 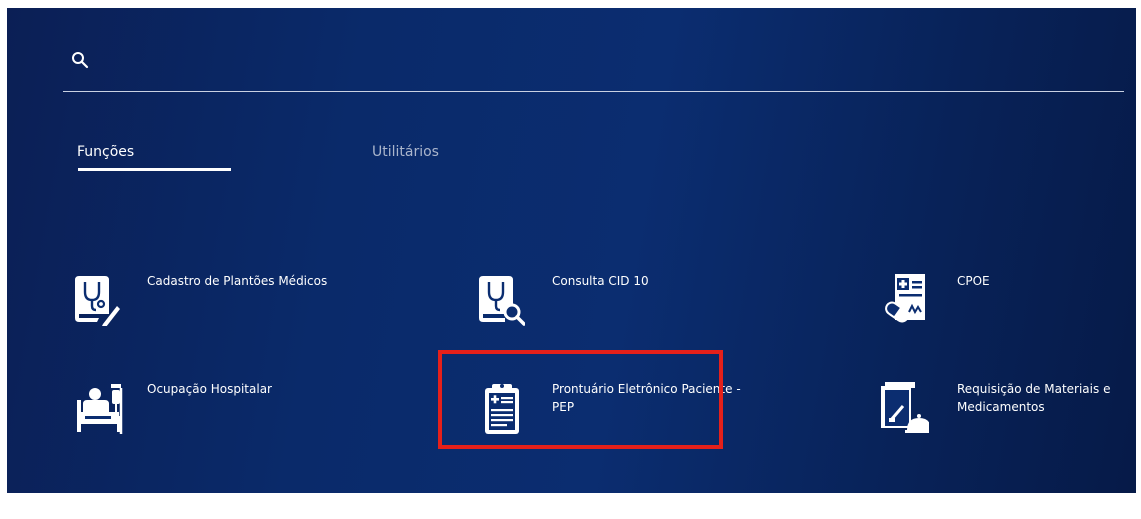 I want to click on search-underline, so click(x=593, y=91).